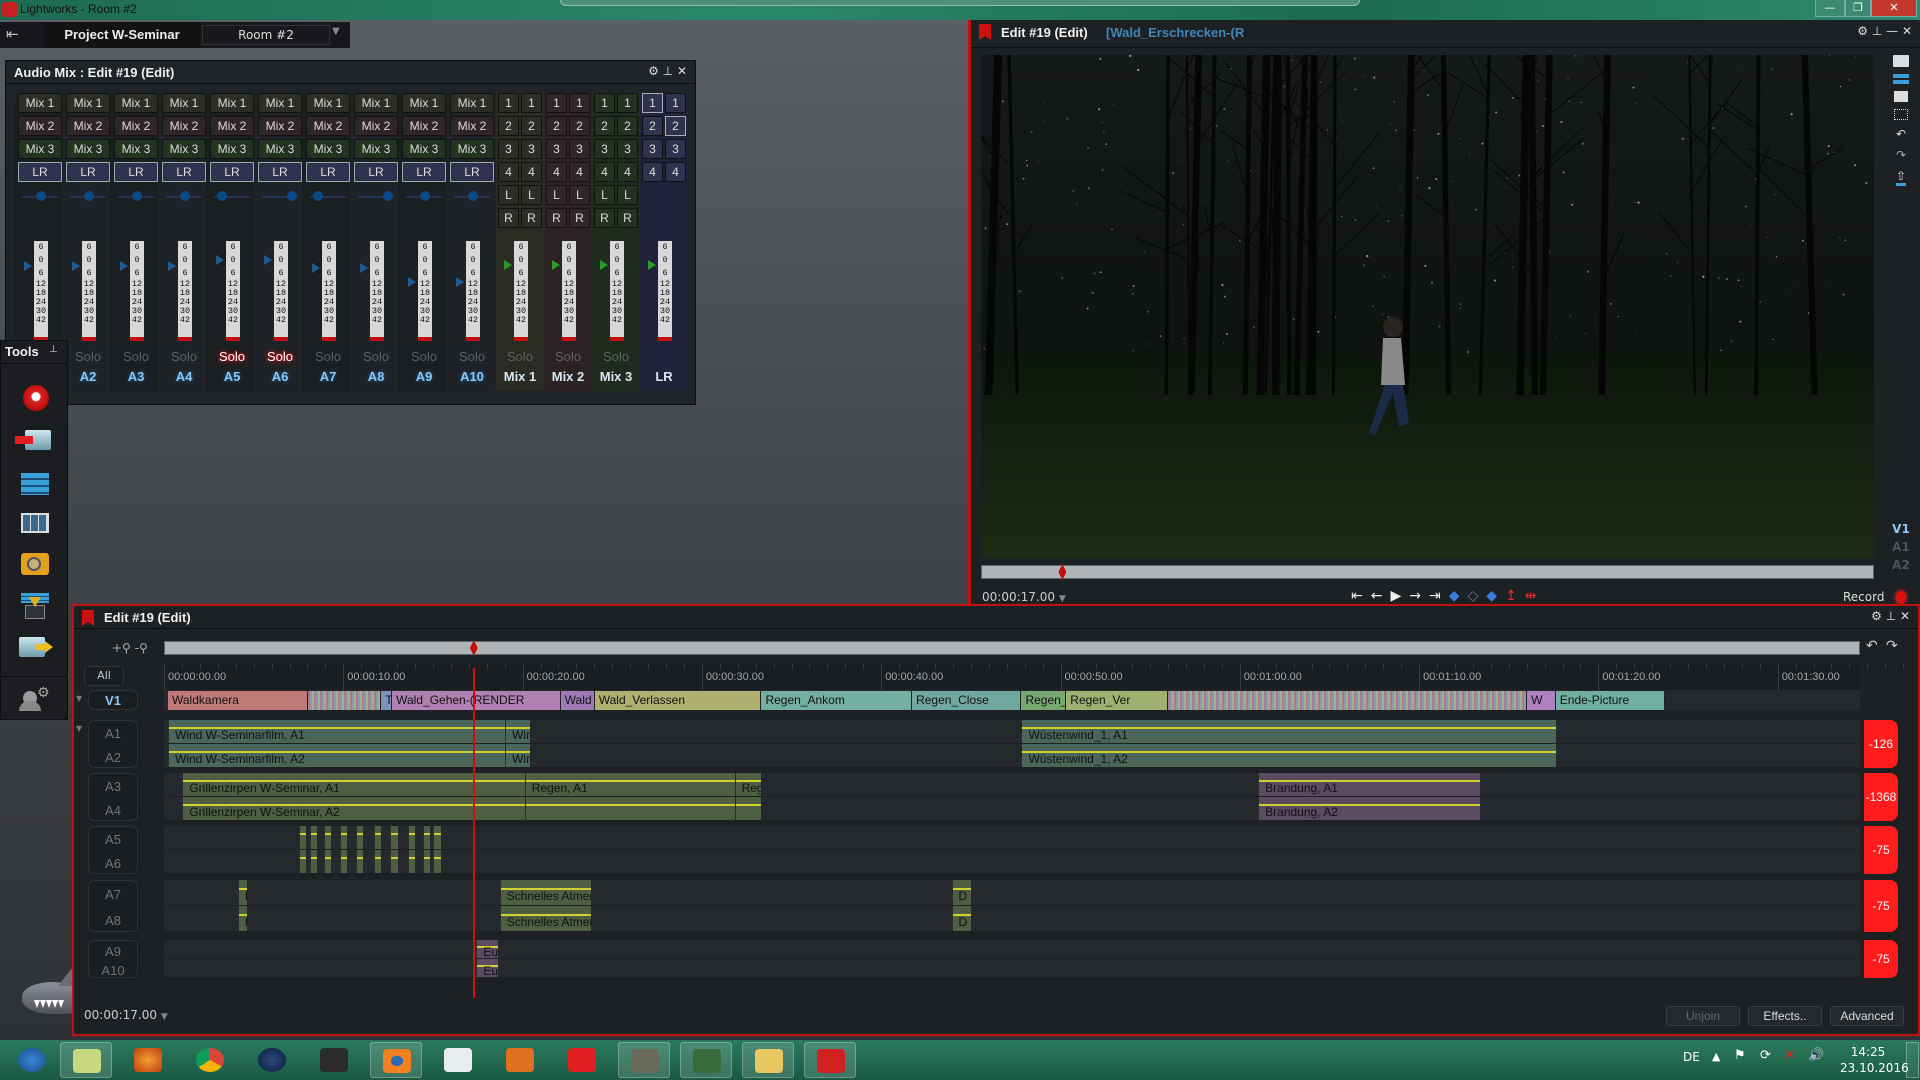 This screenshot has width=1920, height=1080. I want to click on route-mix-2-a4: Mix 2, so click(184, 126).